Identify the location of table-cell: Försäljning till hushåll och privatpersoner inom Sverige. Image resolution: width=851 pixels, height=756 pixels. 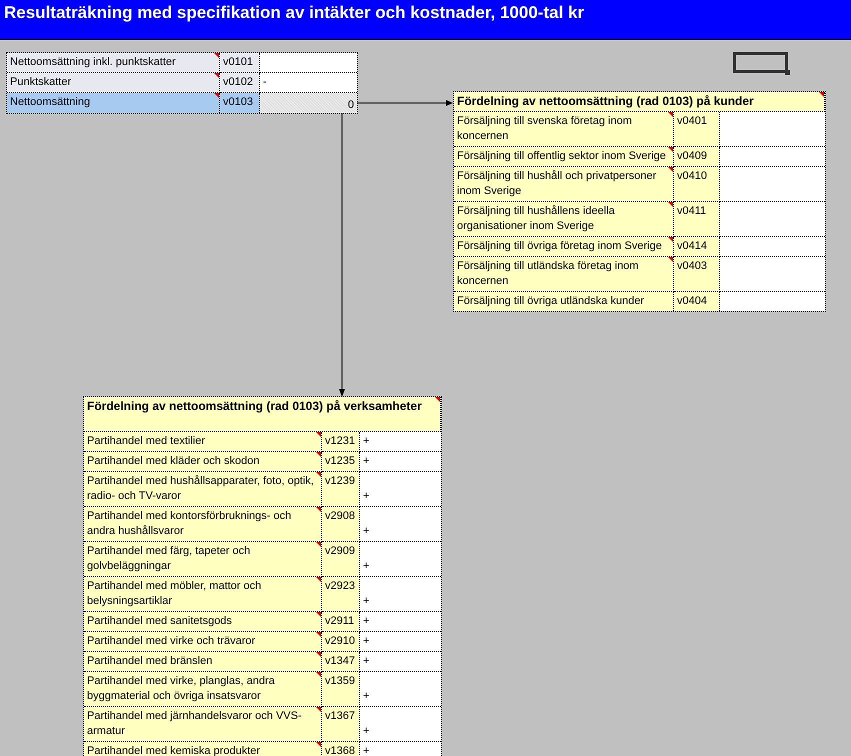
(564, 184).